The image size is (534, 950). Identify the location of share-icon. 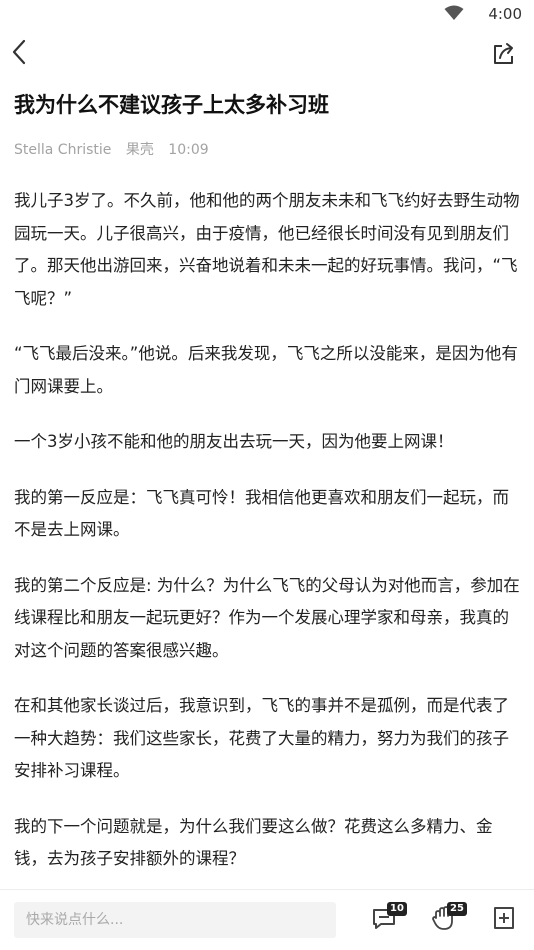
(504, 54).